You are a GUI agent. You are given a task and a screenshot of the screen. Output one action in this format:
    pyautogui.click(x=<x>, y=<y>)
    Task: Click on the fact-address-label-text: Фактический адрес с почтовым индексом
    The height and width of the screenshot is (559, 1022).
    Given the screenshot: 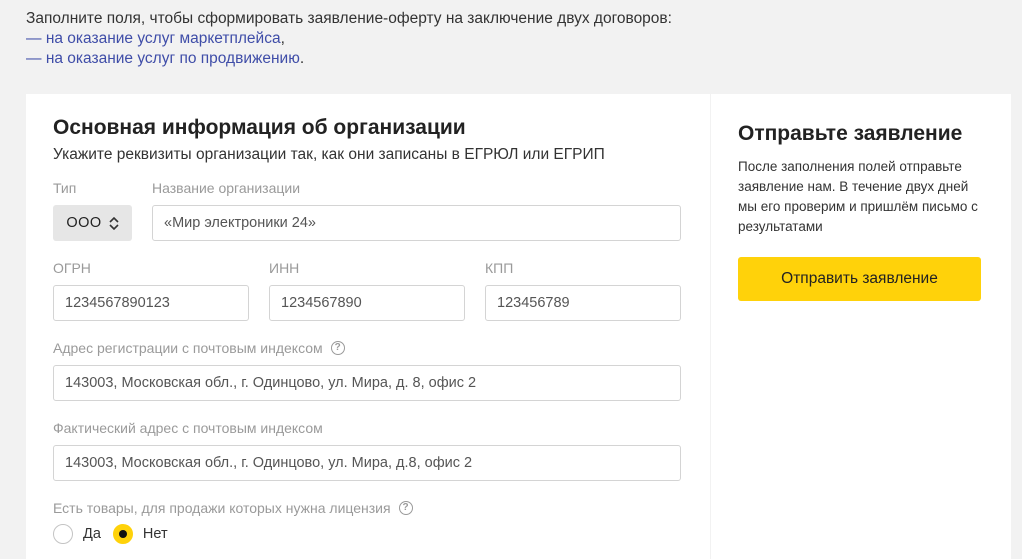 What is the action you would take?
    pyautogui.click(x=188, y=428)
    